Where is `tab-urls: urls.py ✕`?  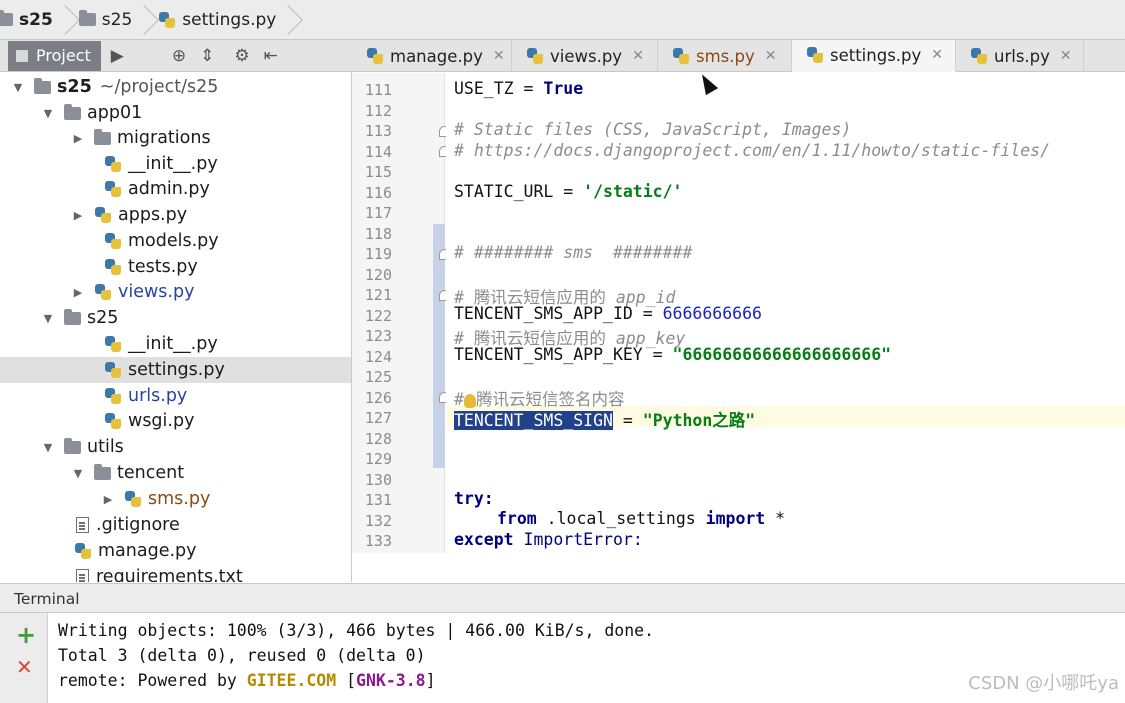 tab-urls: urls.py ✕ is located at coordinates (1020, 56).